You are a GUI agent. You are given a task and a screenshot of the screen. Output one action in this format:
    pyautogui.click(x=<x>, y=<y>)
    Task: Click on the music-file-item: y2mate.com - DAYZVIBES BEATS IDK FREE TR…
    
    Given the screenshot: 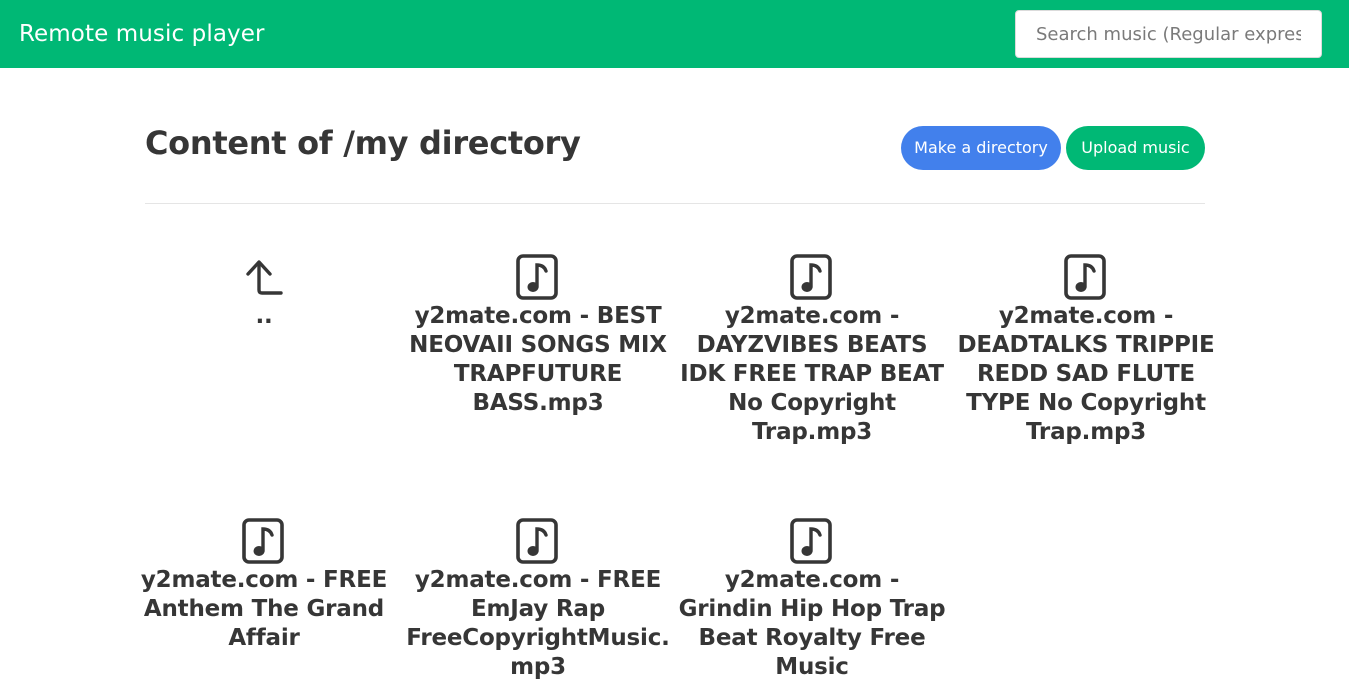 What is the action you would take?
    pyautogui.click(x=812, y=350)
    